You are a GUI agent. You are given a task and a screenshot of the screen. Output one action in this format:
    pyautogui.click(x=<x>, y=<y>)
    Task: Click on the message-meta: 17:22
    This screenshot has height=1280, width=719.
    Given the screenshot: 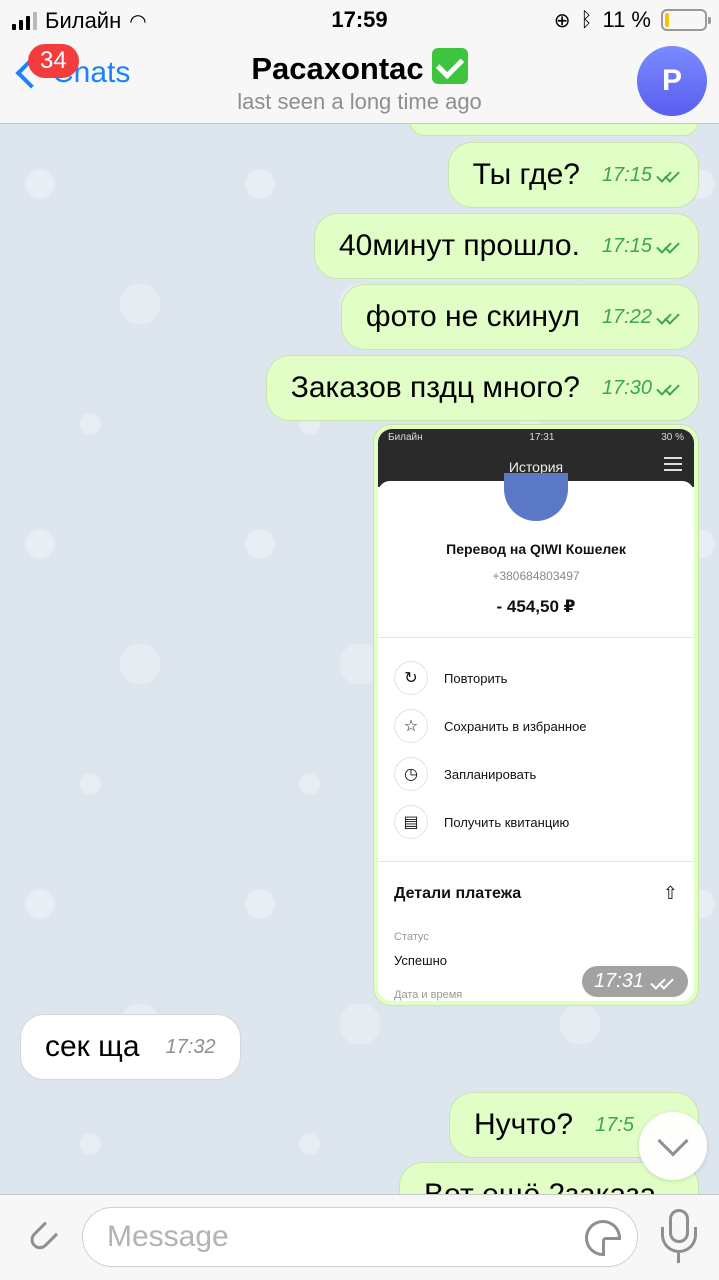 What is the action you would take?
    pyautogui.click(x=642, y=317)
    